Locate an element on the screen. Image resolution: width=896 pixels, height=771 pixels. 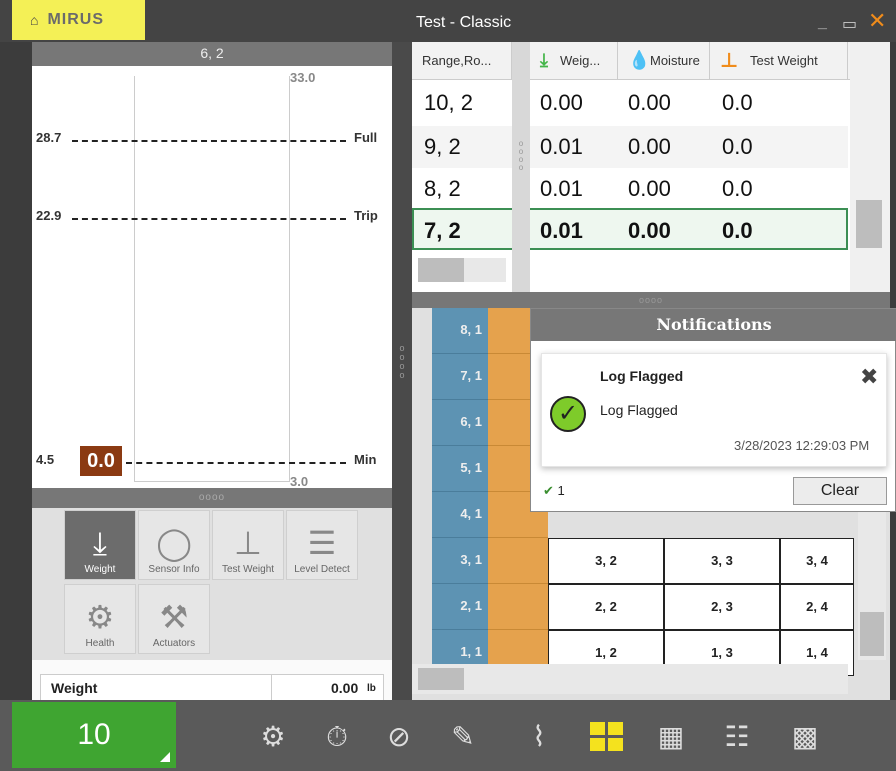
moisture-column-icon: 💧 is located at coordinates (639, 60).